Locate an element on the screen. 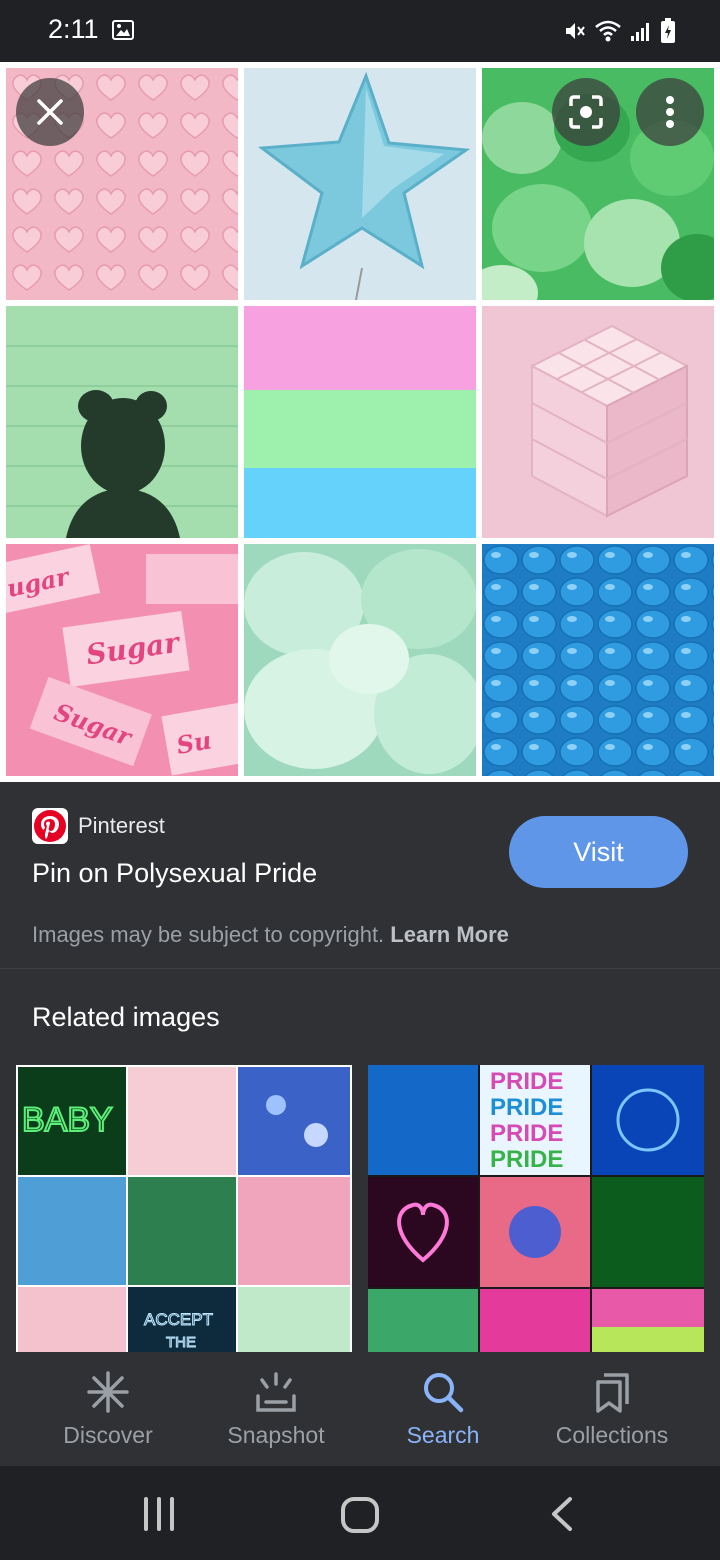 Image resolution: width=720 pixels, height=1560 pixels. svg-text: THE is located at coordinates (181, 1342).